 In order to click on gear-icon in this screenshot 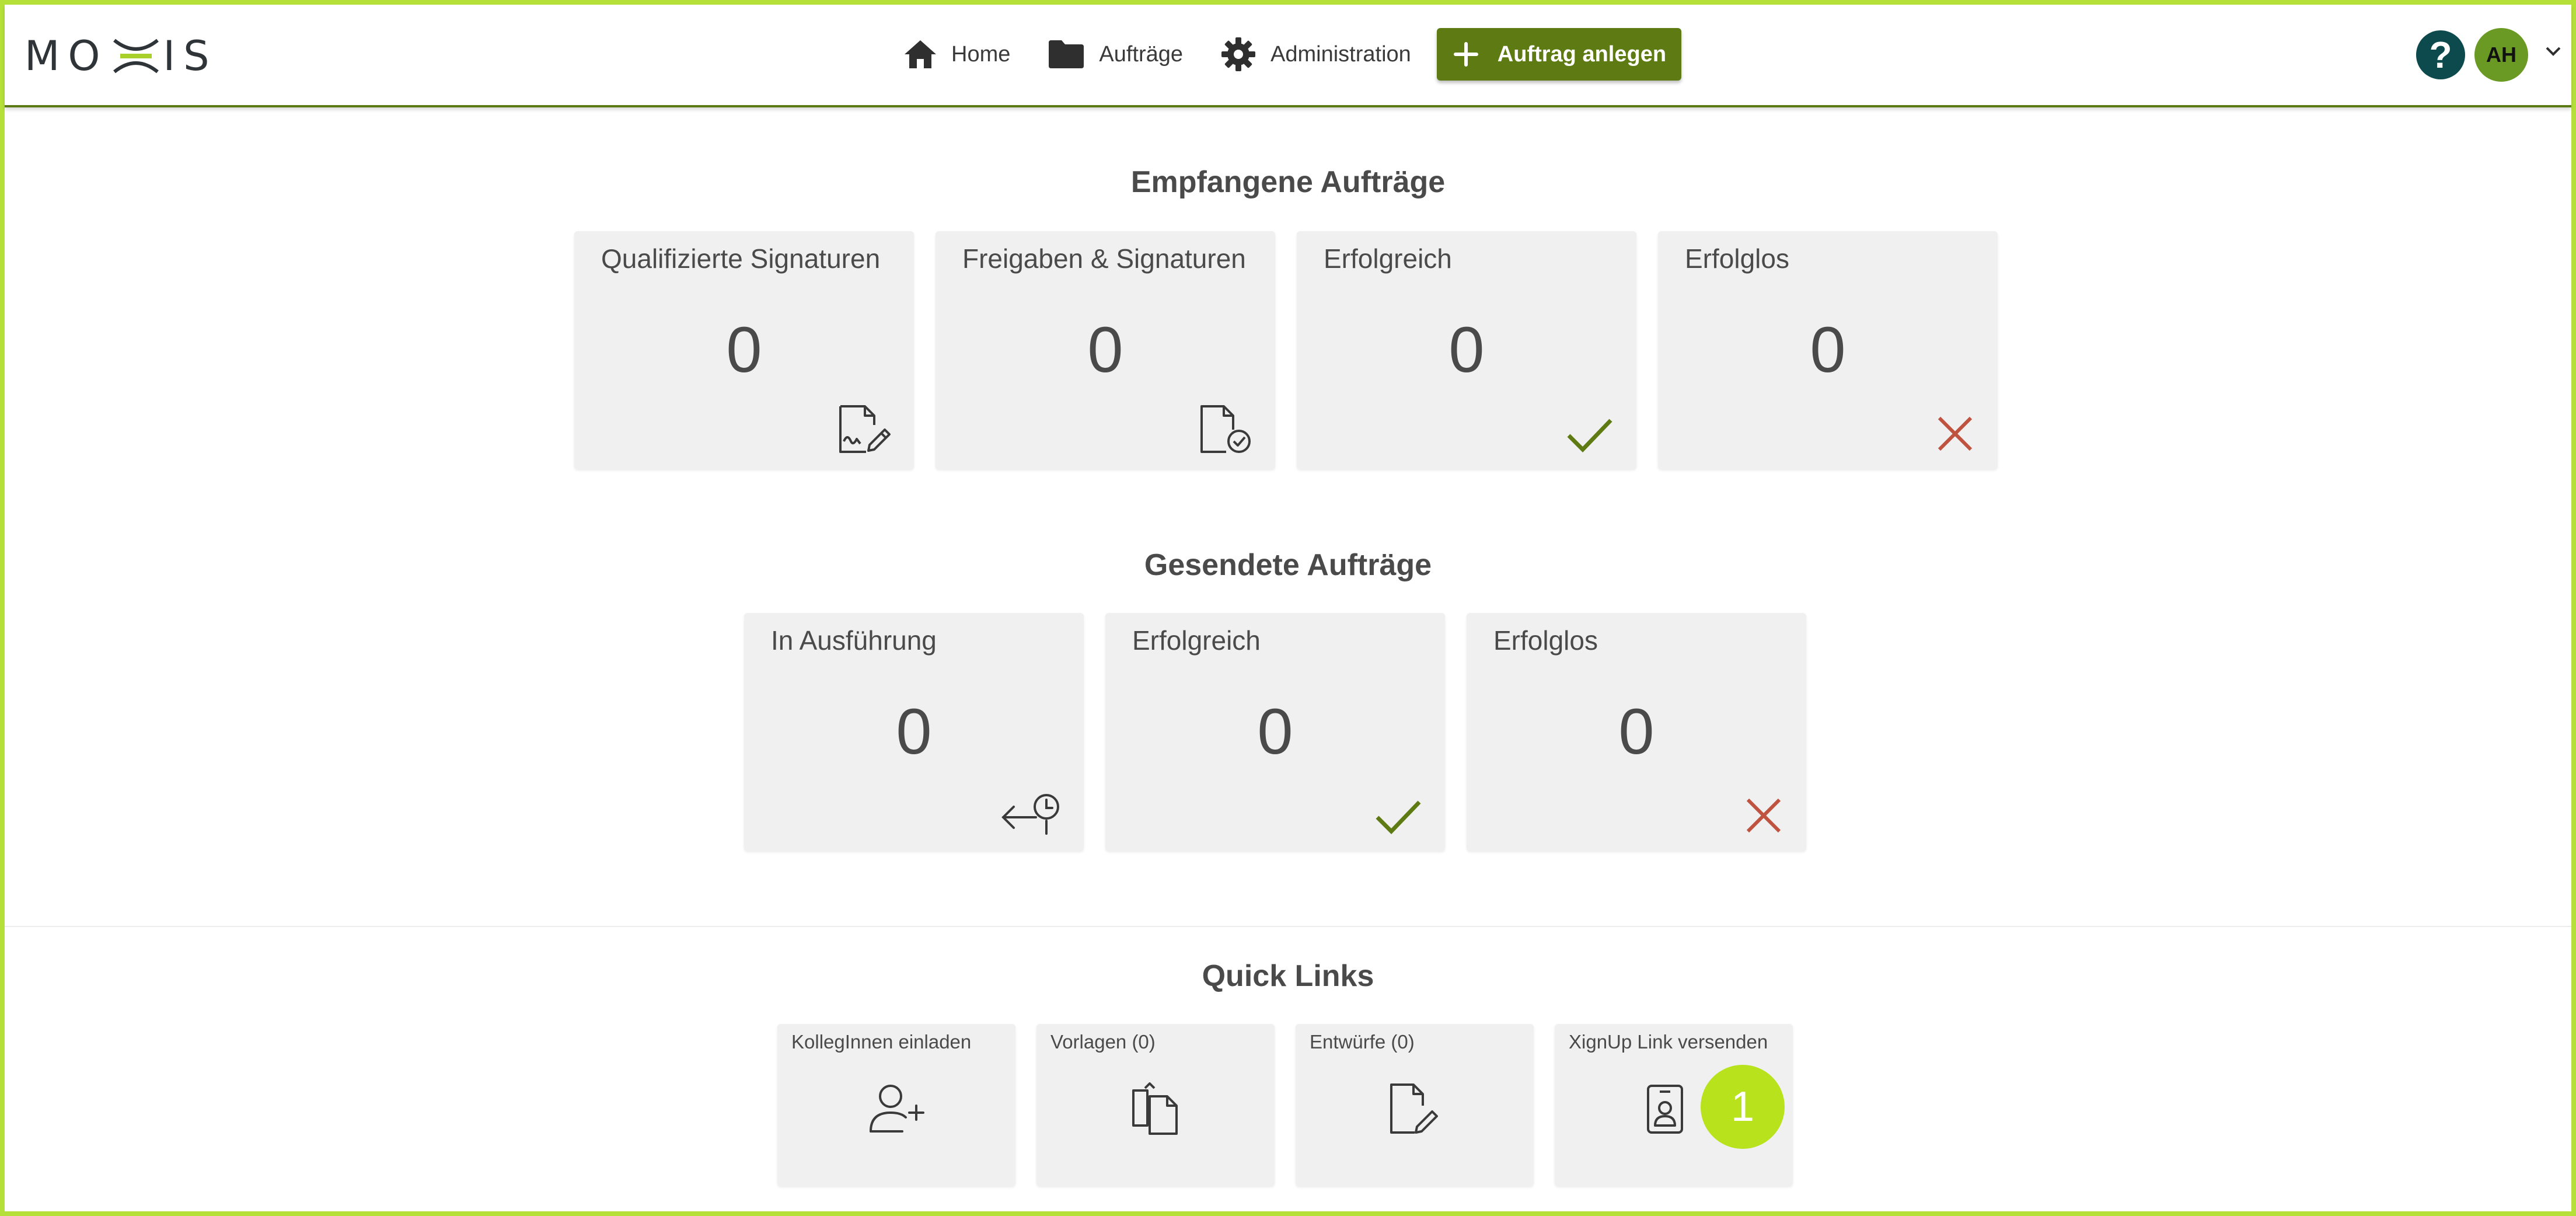, I will do `click(1238, 54)`.